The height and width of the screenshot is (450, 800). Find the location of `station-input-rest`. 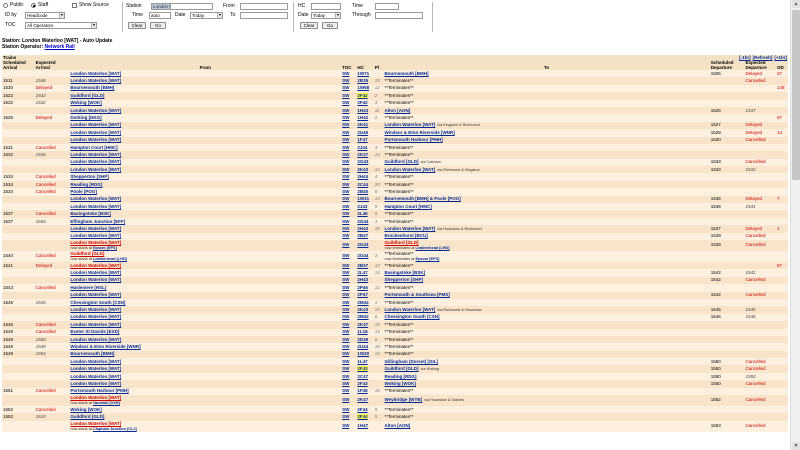

station-input-rest is located at coordinates (192, 6).